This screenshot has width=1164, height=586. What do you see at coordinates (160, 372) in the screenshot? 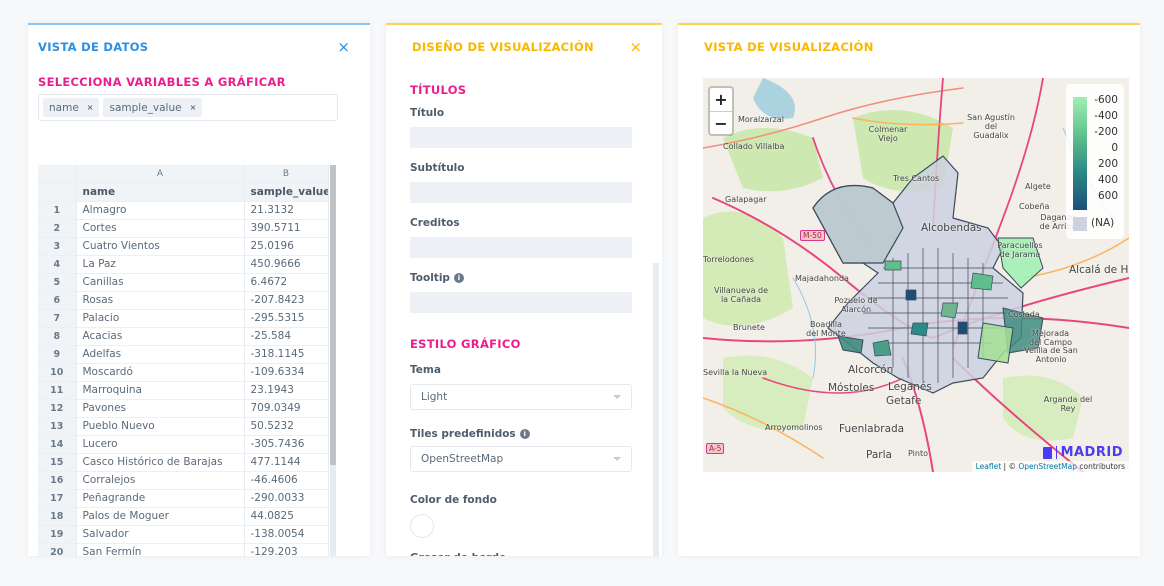
I see `cell-name: Moscardó` at bounding box center [160, 372].